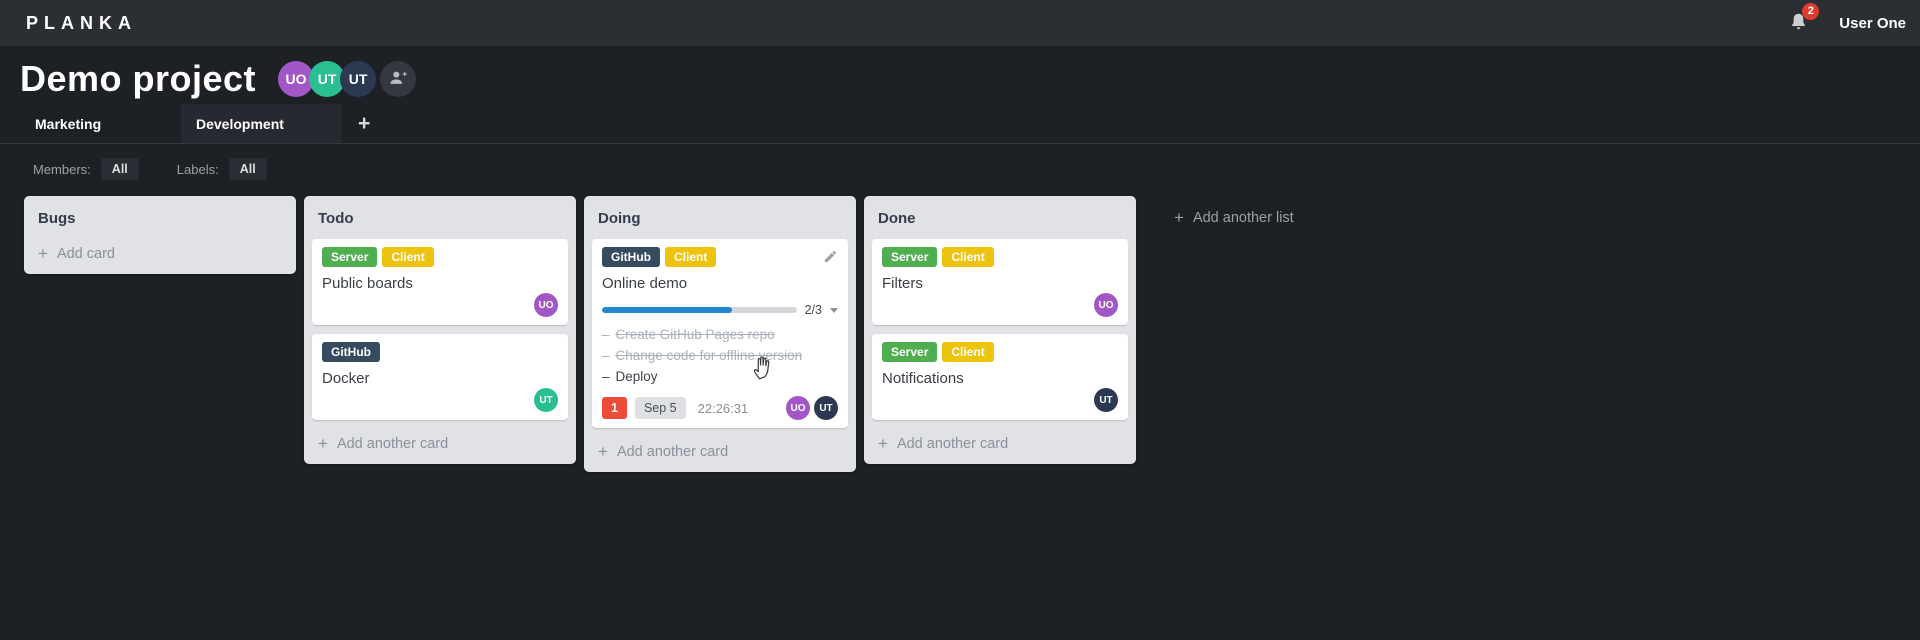  What do you see at coordinates (720, 221) in the screenshot?
I see `list-title: Doing` at bounding box center [720, 221].